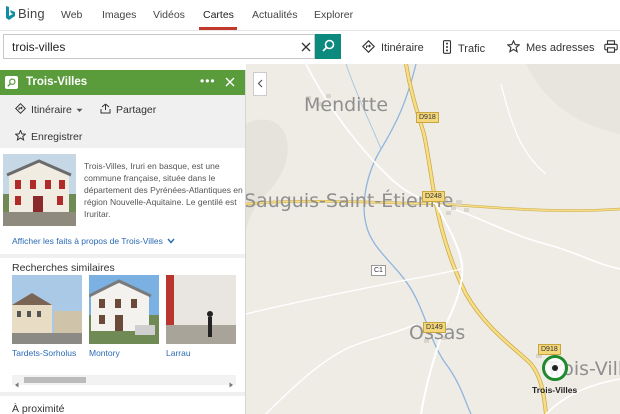  I want to click on panel-title: Trois-Villes, so click(57, 82).